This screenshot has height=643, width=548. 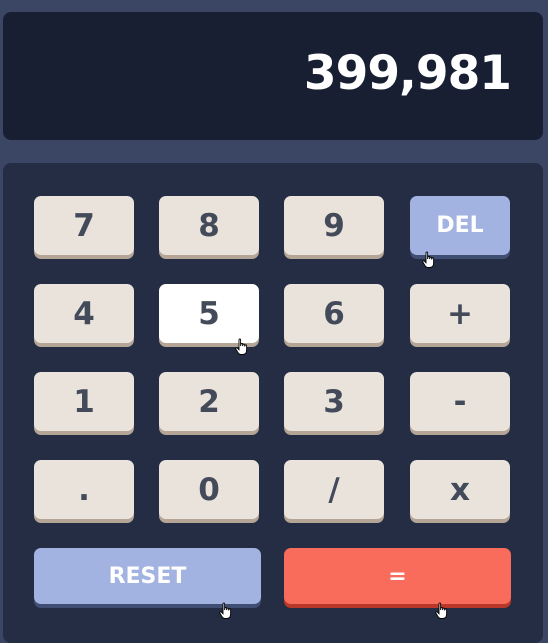 I want to click on multiply-button: x, so click(x=460, y=489).